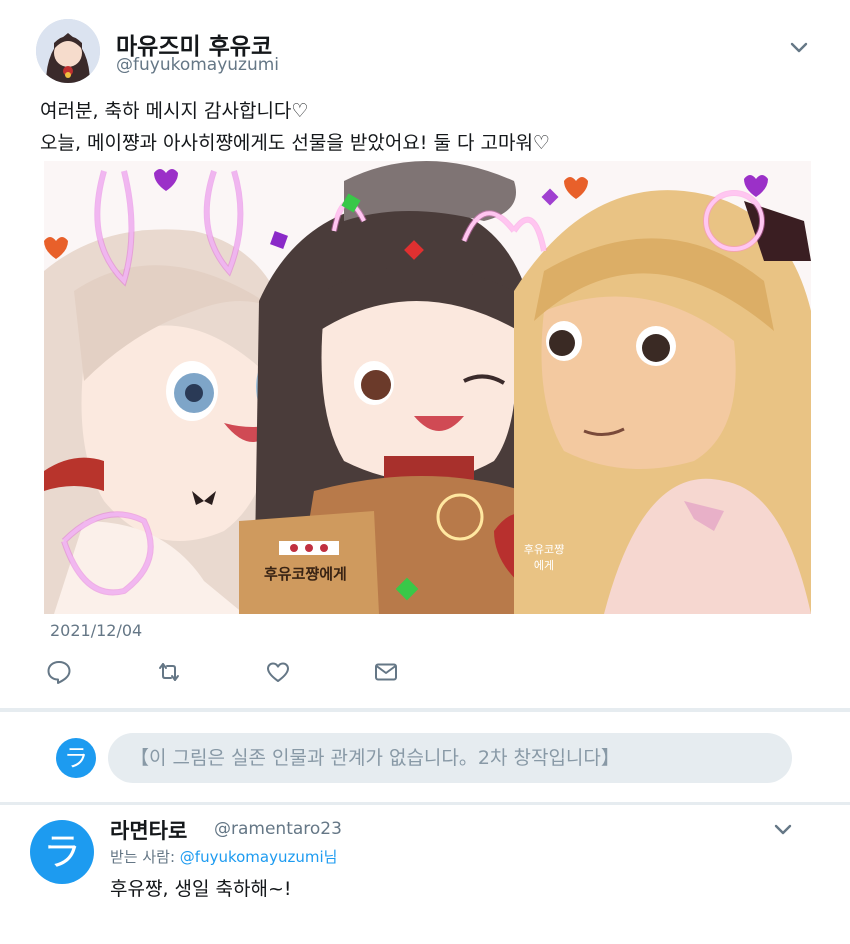 The image size is (850, 944). I want to click on reply-to-mention: @fuyukomayuzumi님, so click(259, 857).